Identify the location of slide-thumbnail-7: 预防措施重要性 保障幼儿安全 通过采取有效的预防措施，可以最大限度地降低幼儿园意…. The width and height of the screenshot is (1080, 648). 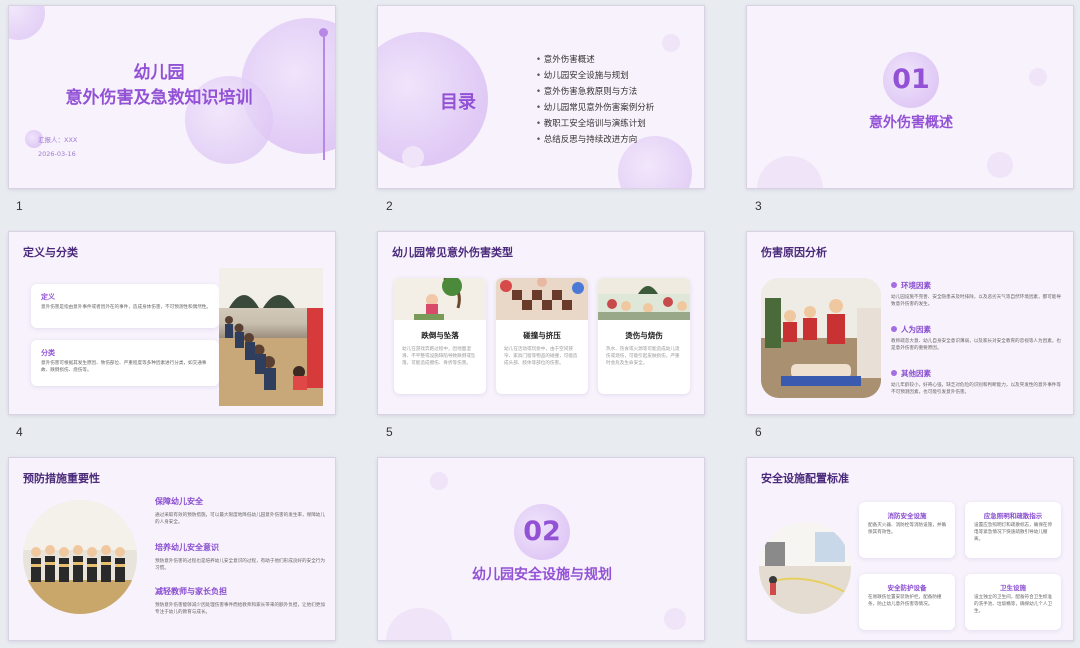
(172, 549).